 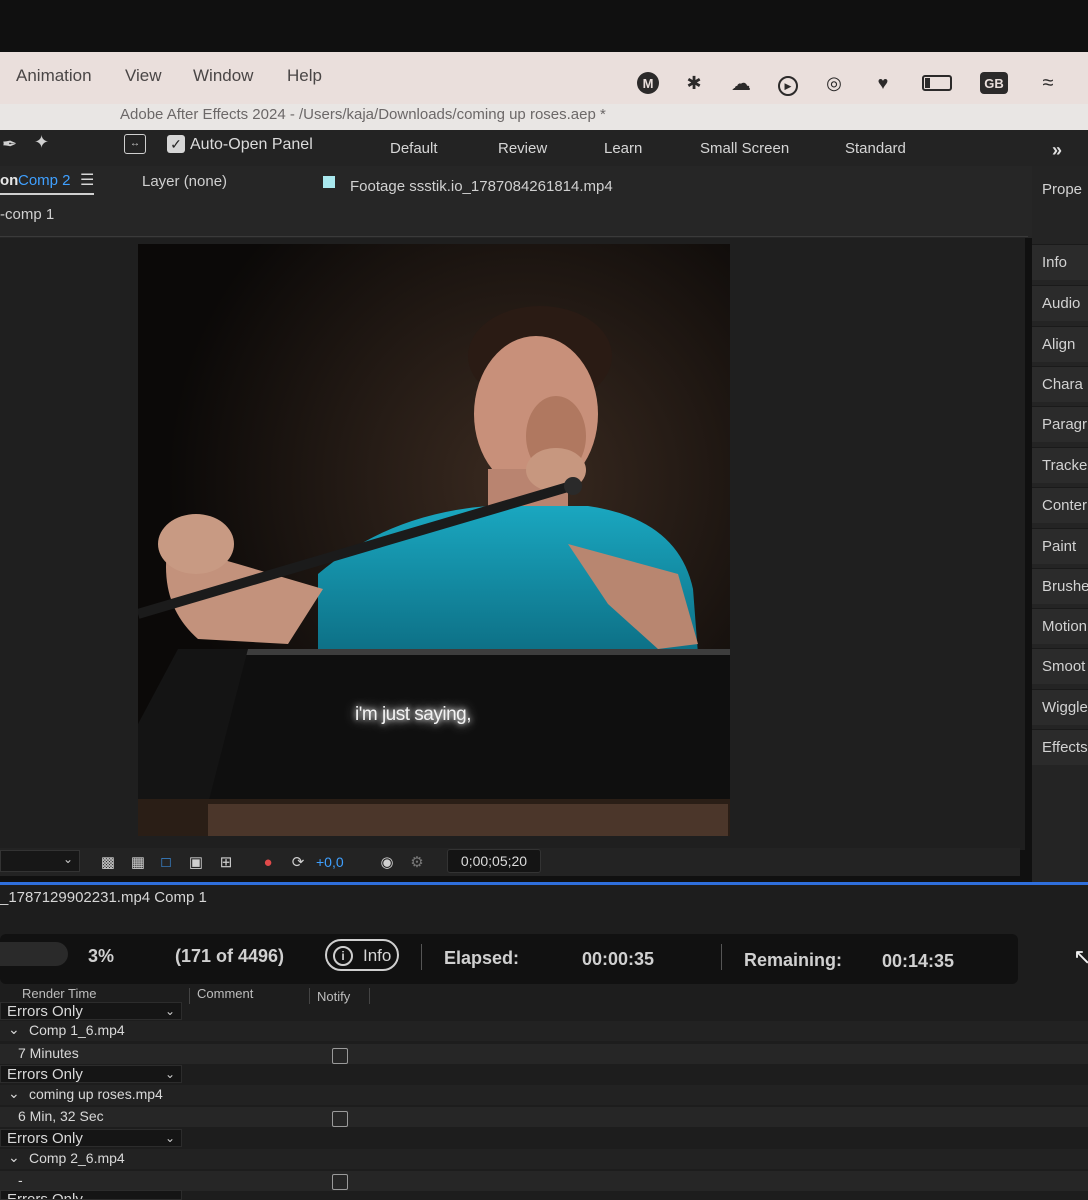 What do you see at coordinates (514, 236) in the screenshot?
I see `tab-divider` at bounding box center [514, 236].